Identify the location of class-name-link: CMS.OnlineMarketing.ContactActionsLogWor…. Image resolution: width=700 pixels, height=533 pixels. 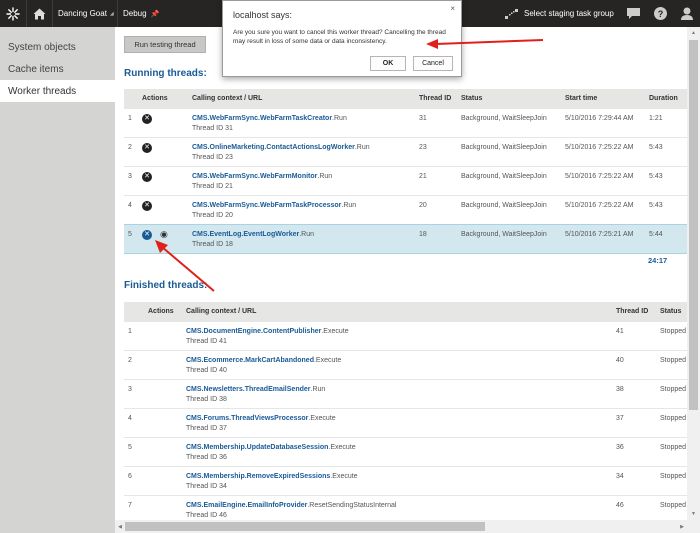
(273, 147).